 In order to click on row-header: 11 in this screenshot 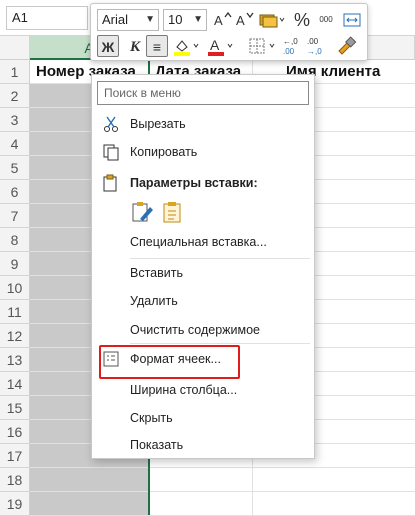, I will do `click(15, 312)`.